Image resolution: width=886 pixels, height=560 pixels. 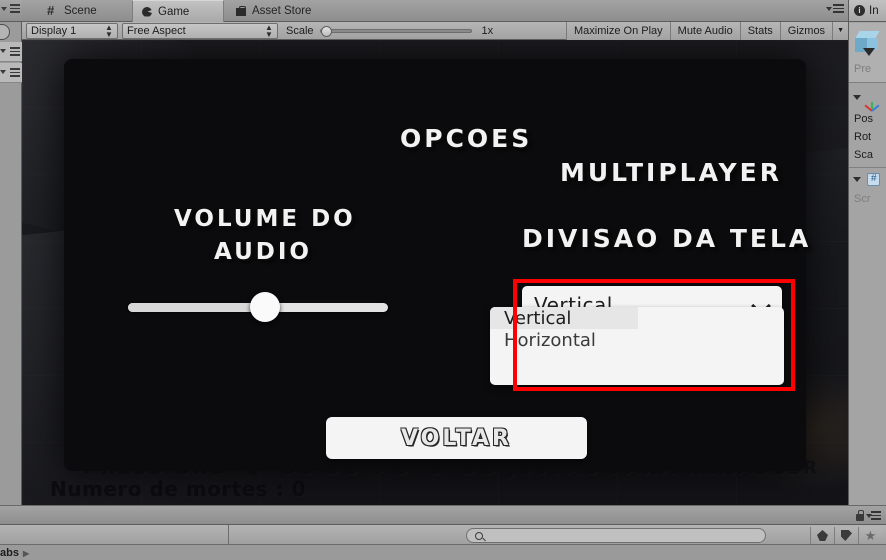 I want to click on script-component-header, so click(x=867, y=179).